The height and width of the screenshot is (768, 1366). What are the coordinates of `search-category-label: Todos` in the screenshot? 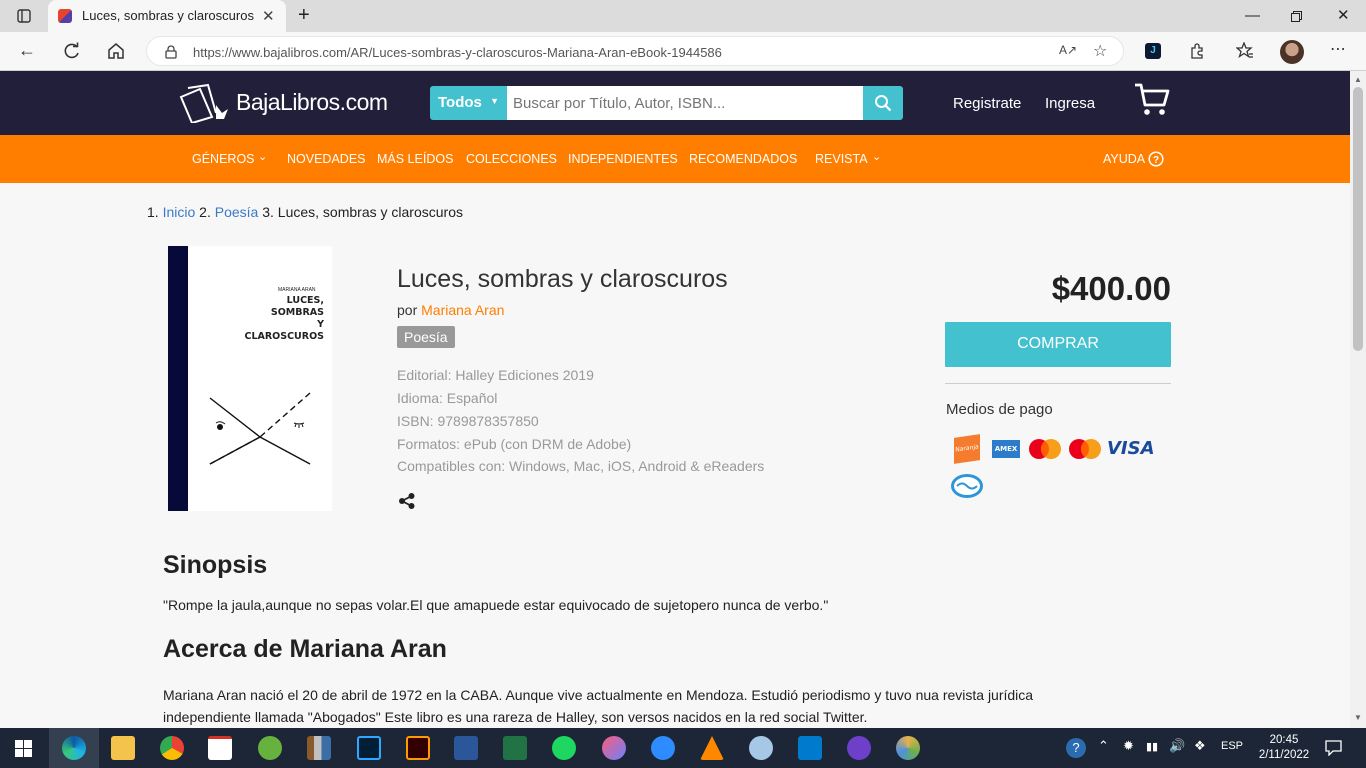 It's located at (460, 102).